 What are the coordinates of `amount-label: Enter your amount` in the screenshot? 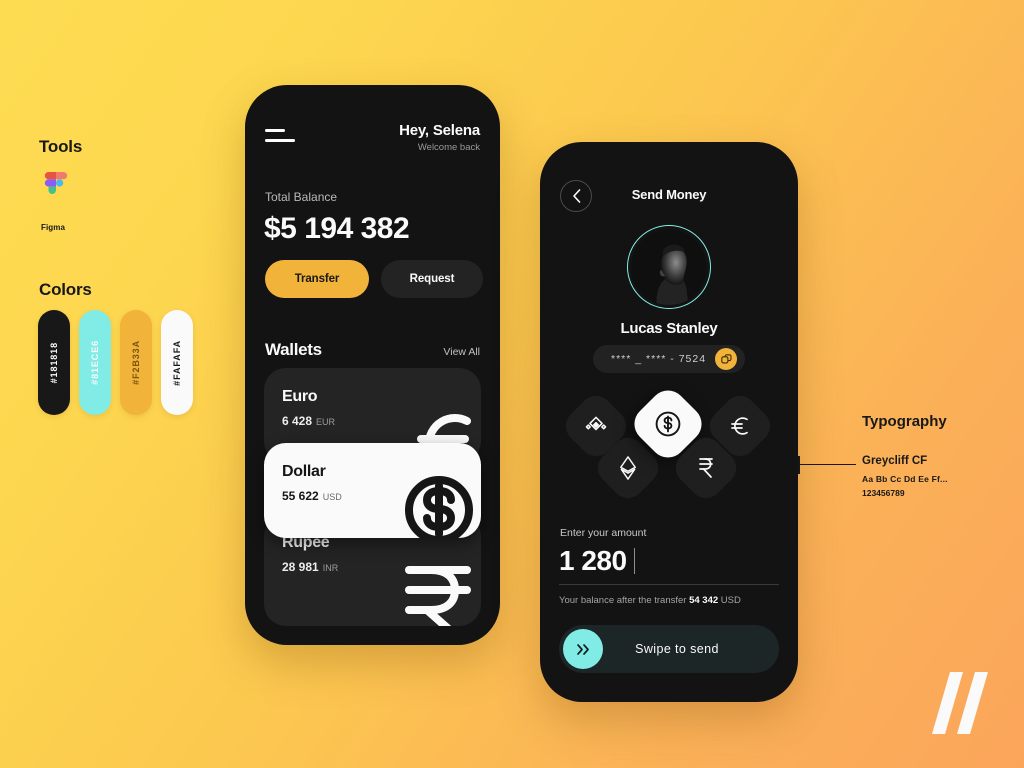 It's located at (603, 533).